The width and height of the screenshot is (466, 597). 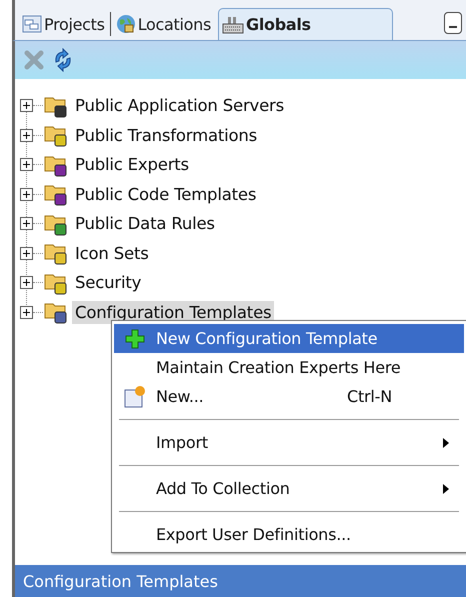 What do you see at coordinates (289, 367) in the screenshot?
I see `menu-item: Maintain Creation Experts Here` at bounding box center [289, 367].